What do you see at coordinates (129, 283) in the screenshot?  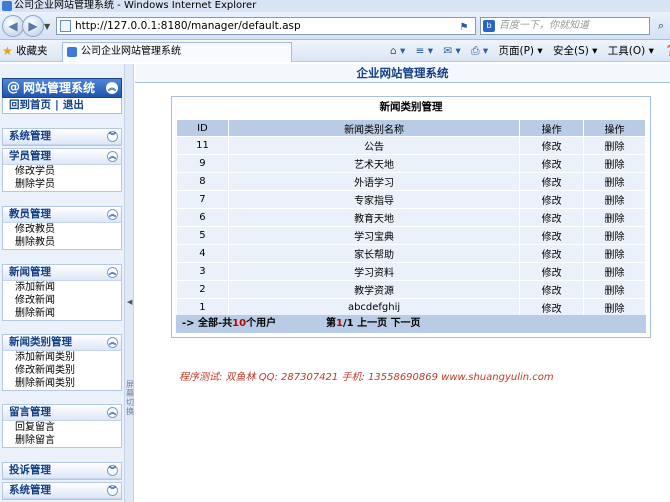 I see `sidebar-toggle-bar: ◀ 屏幕切换` at bounding box center [129, 283].